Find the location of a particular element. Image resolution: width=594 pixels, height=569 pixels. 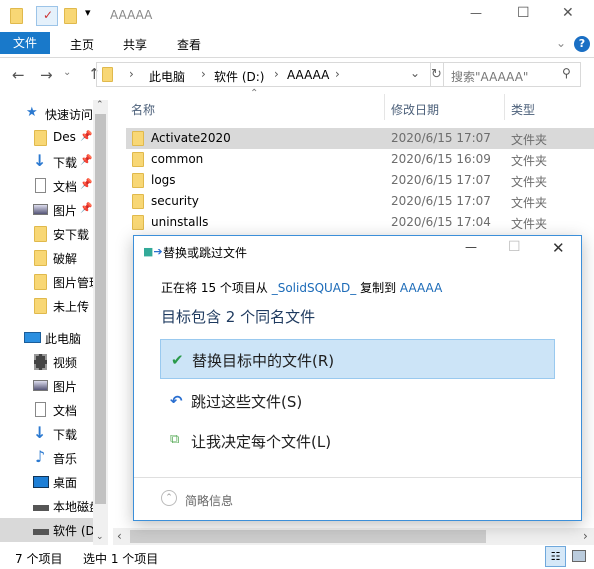

nav-pc-item: 图片 is located at coordinates (46, 386).